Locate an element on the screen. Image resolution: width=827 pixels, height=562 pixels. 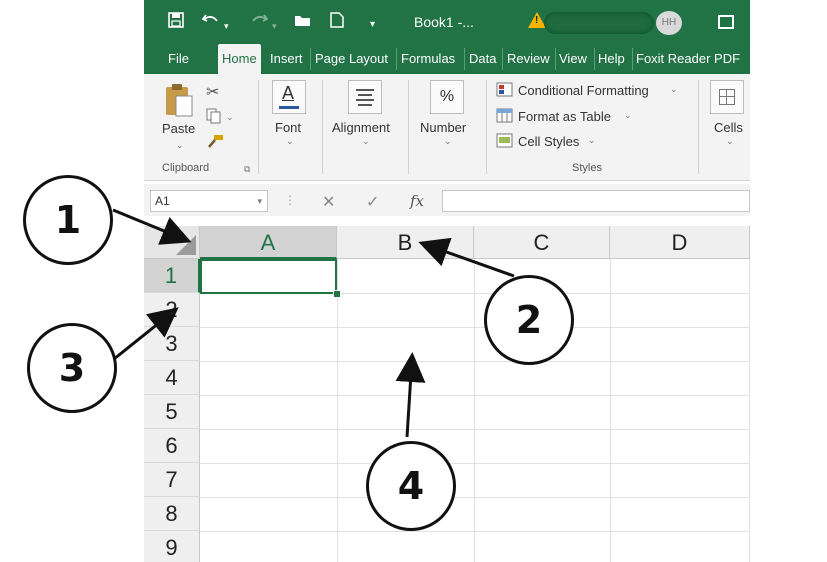
avatar: HH is located at coordinates (669, 23).